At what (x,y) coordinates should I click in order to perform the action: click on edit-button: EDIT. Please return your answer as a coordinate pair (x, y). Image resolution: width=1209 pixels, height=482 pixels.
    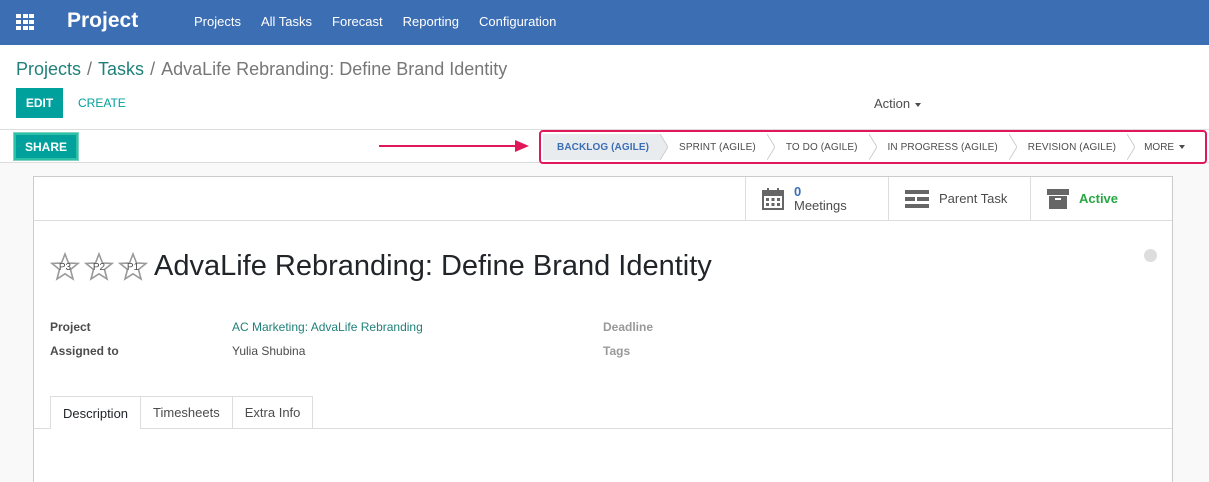
    Looking at the image, I should click on (39, 103).